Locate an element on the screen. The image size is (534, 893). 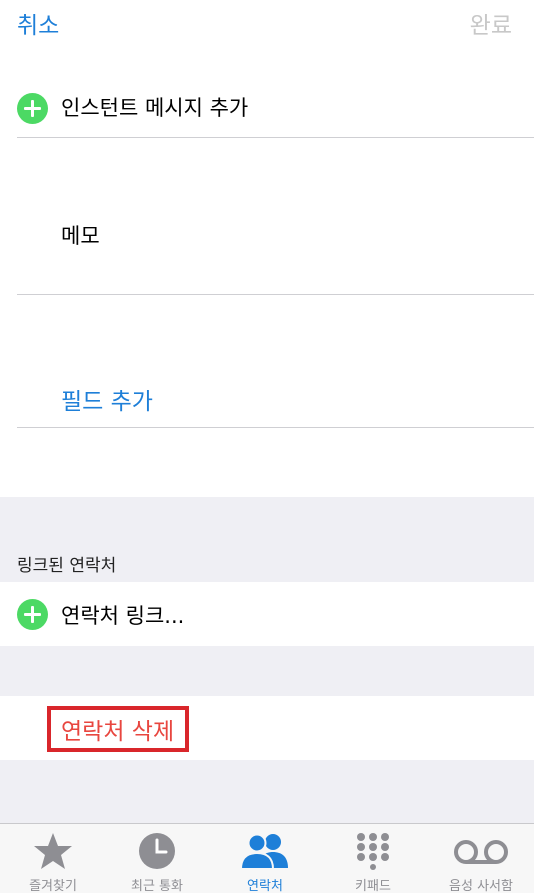
clock-icon is located at coordinates (157, 853).